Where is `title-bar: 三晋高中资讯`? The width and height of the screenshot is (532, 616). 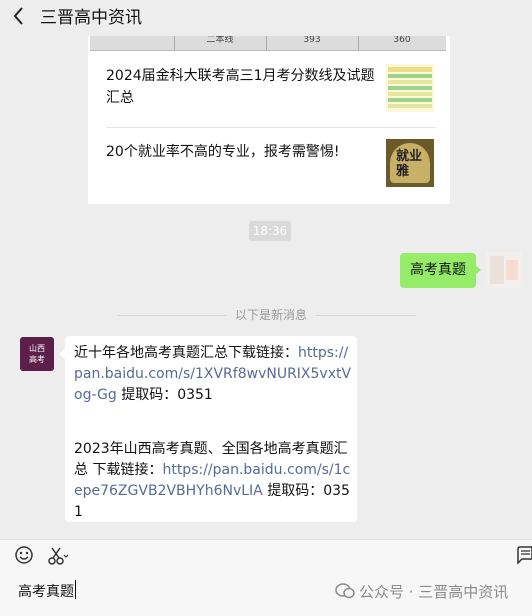 title-bar: 三晋高中资讯 is located at coordinates (266, 18).